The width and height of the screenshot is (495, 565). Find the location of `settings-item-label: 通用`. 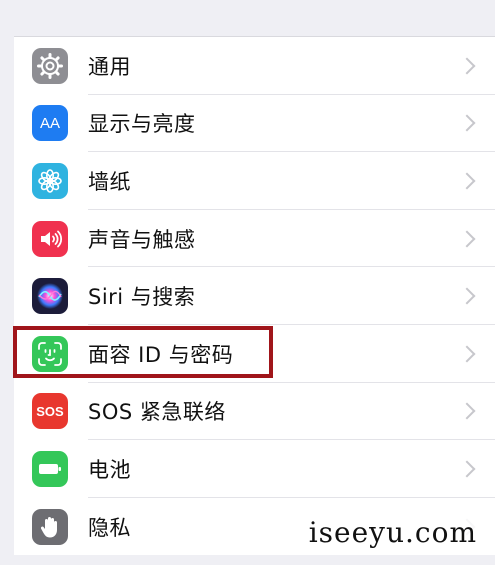

settings-item-label: 通用 is located at coordinates (109, 66).